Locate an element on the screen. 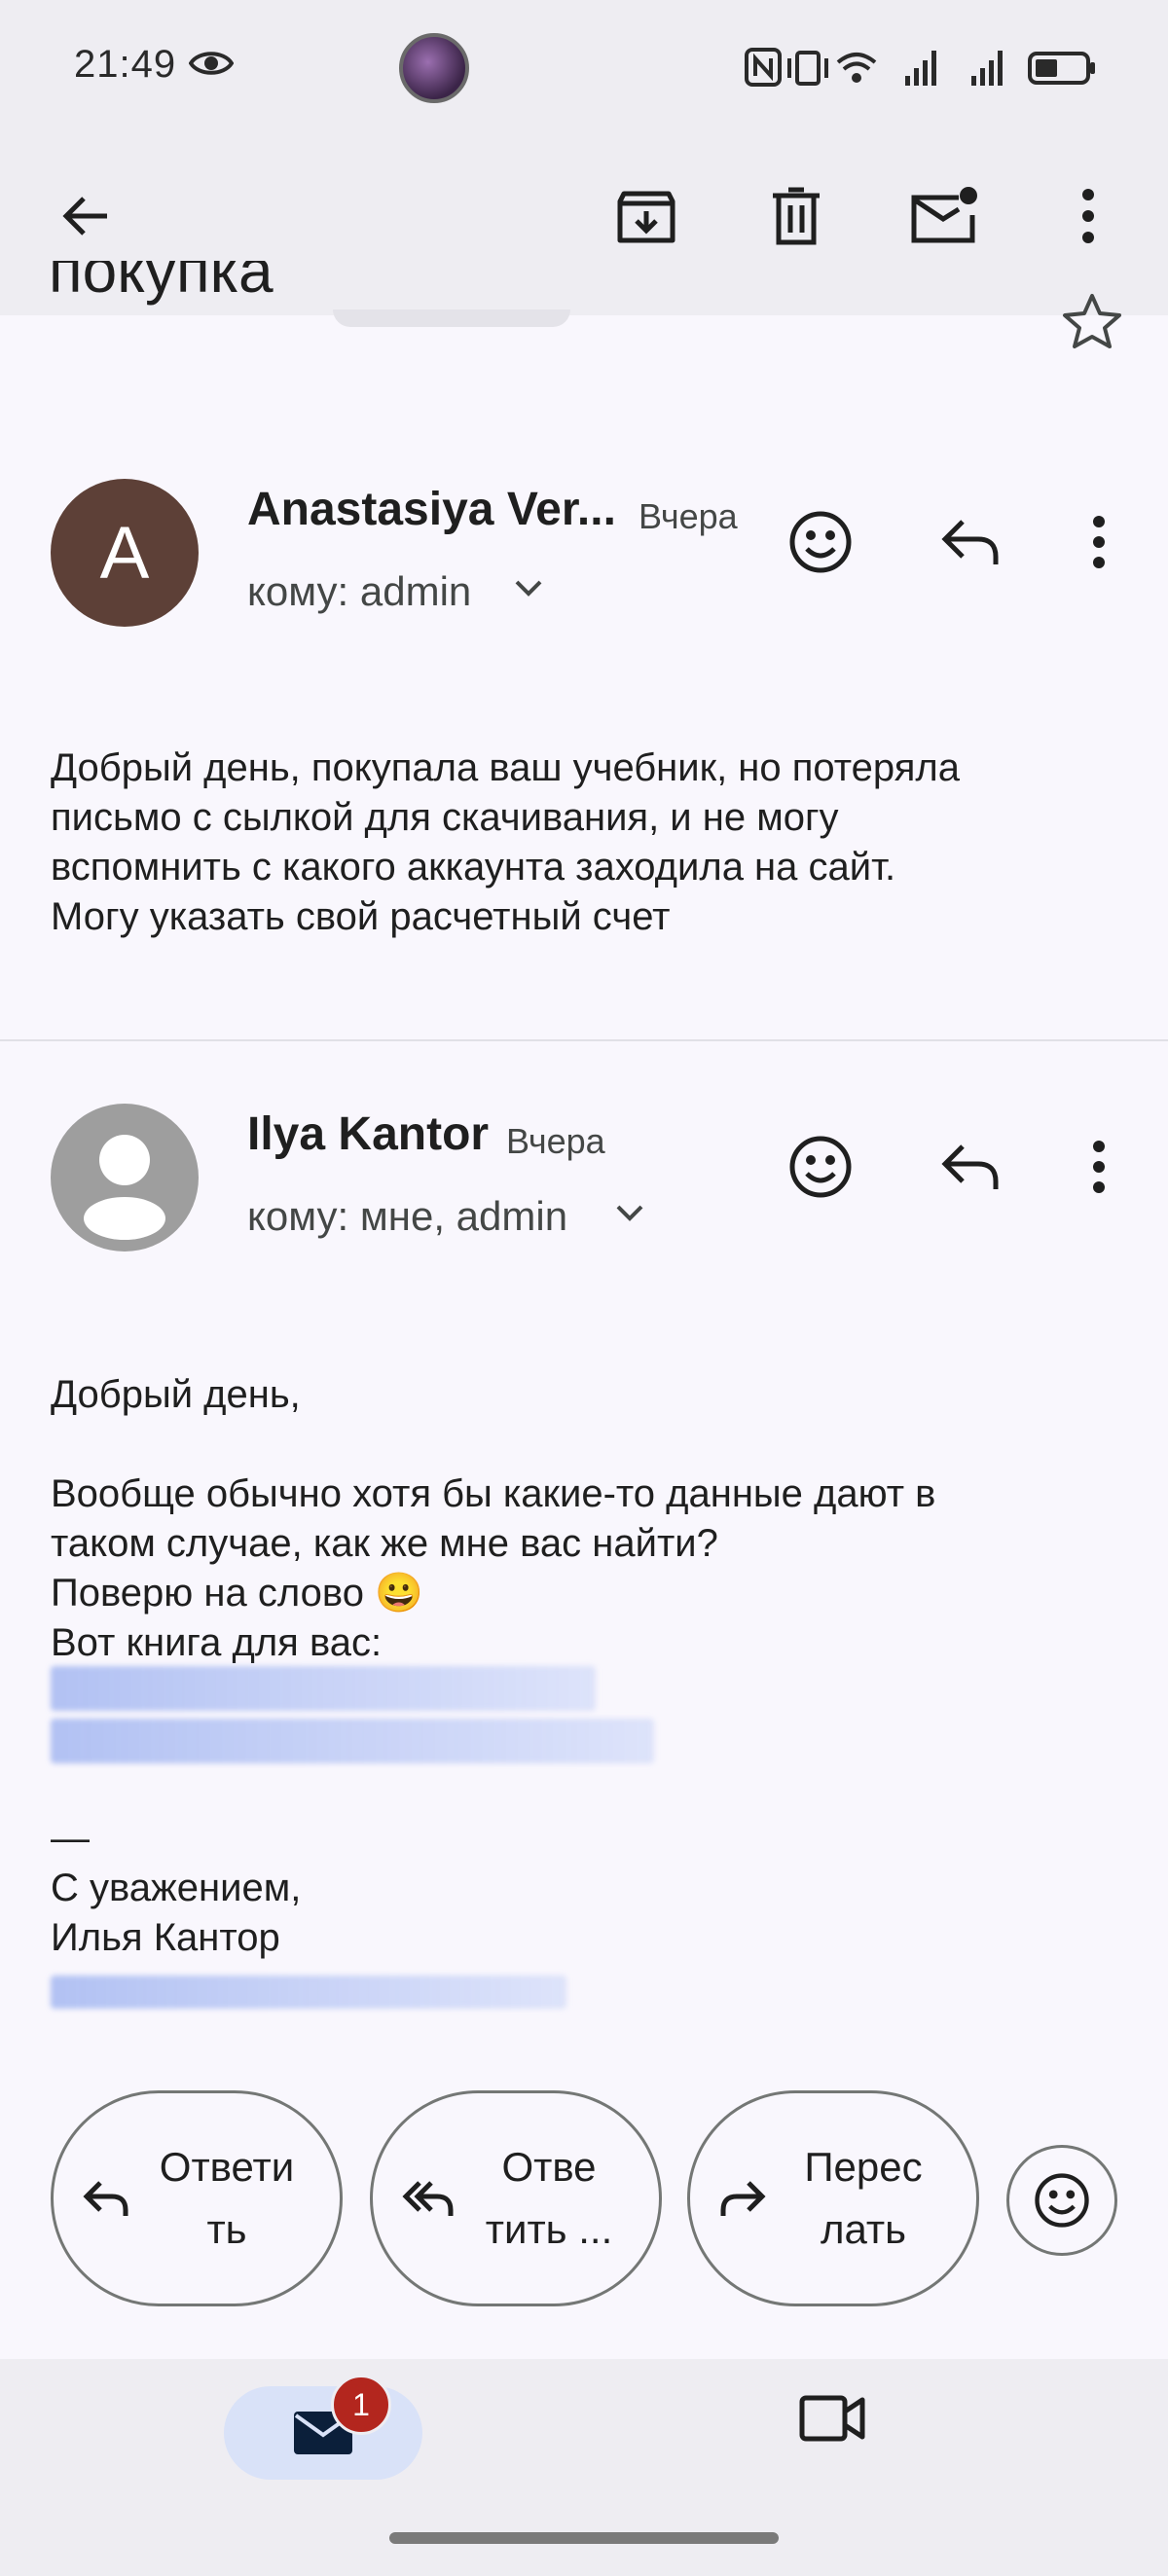  reply-button: Ответи ть is located at coordinates (197, 2198).